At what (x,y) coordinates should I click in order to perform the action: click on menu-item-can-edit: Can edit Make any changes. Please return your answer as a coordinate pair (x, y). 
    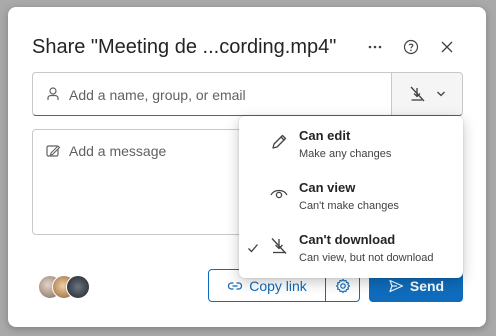
    Looking at the image, I should click on (351, 151).